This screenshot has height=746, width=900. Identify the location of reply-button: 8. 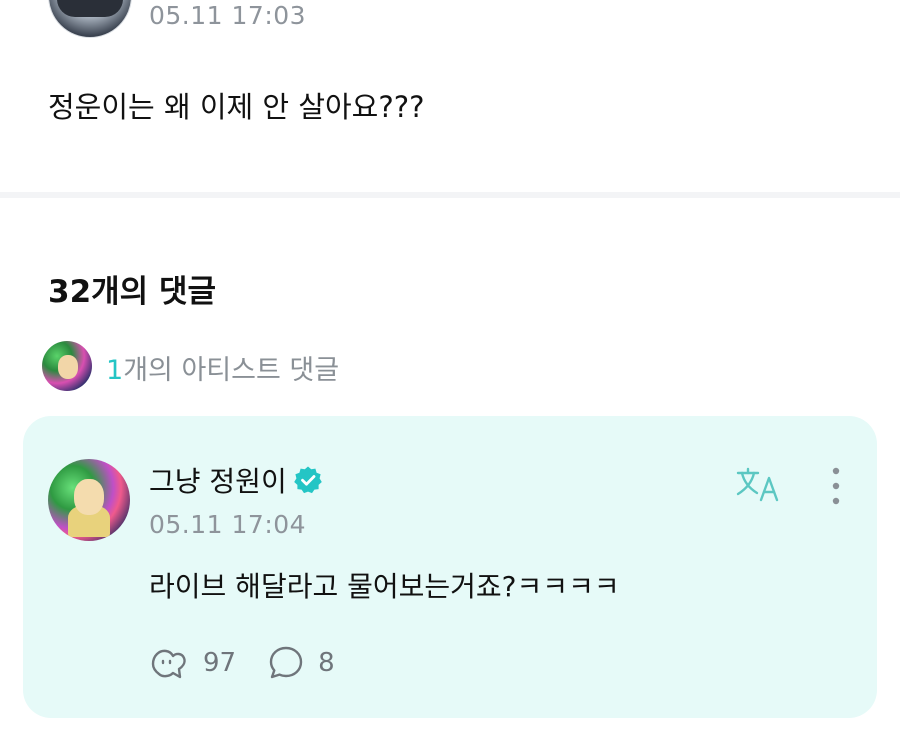
(301, 663).